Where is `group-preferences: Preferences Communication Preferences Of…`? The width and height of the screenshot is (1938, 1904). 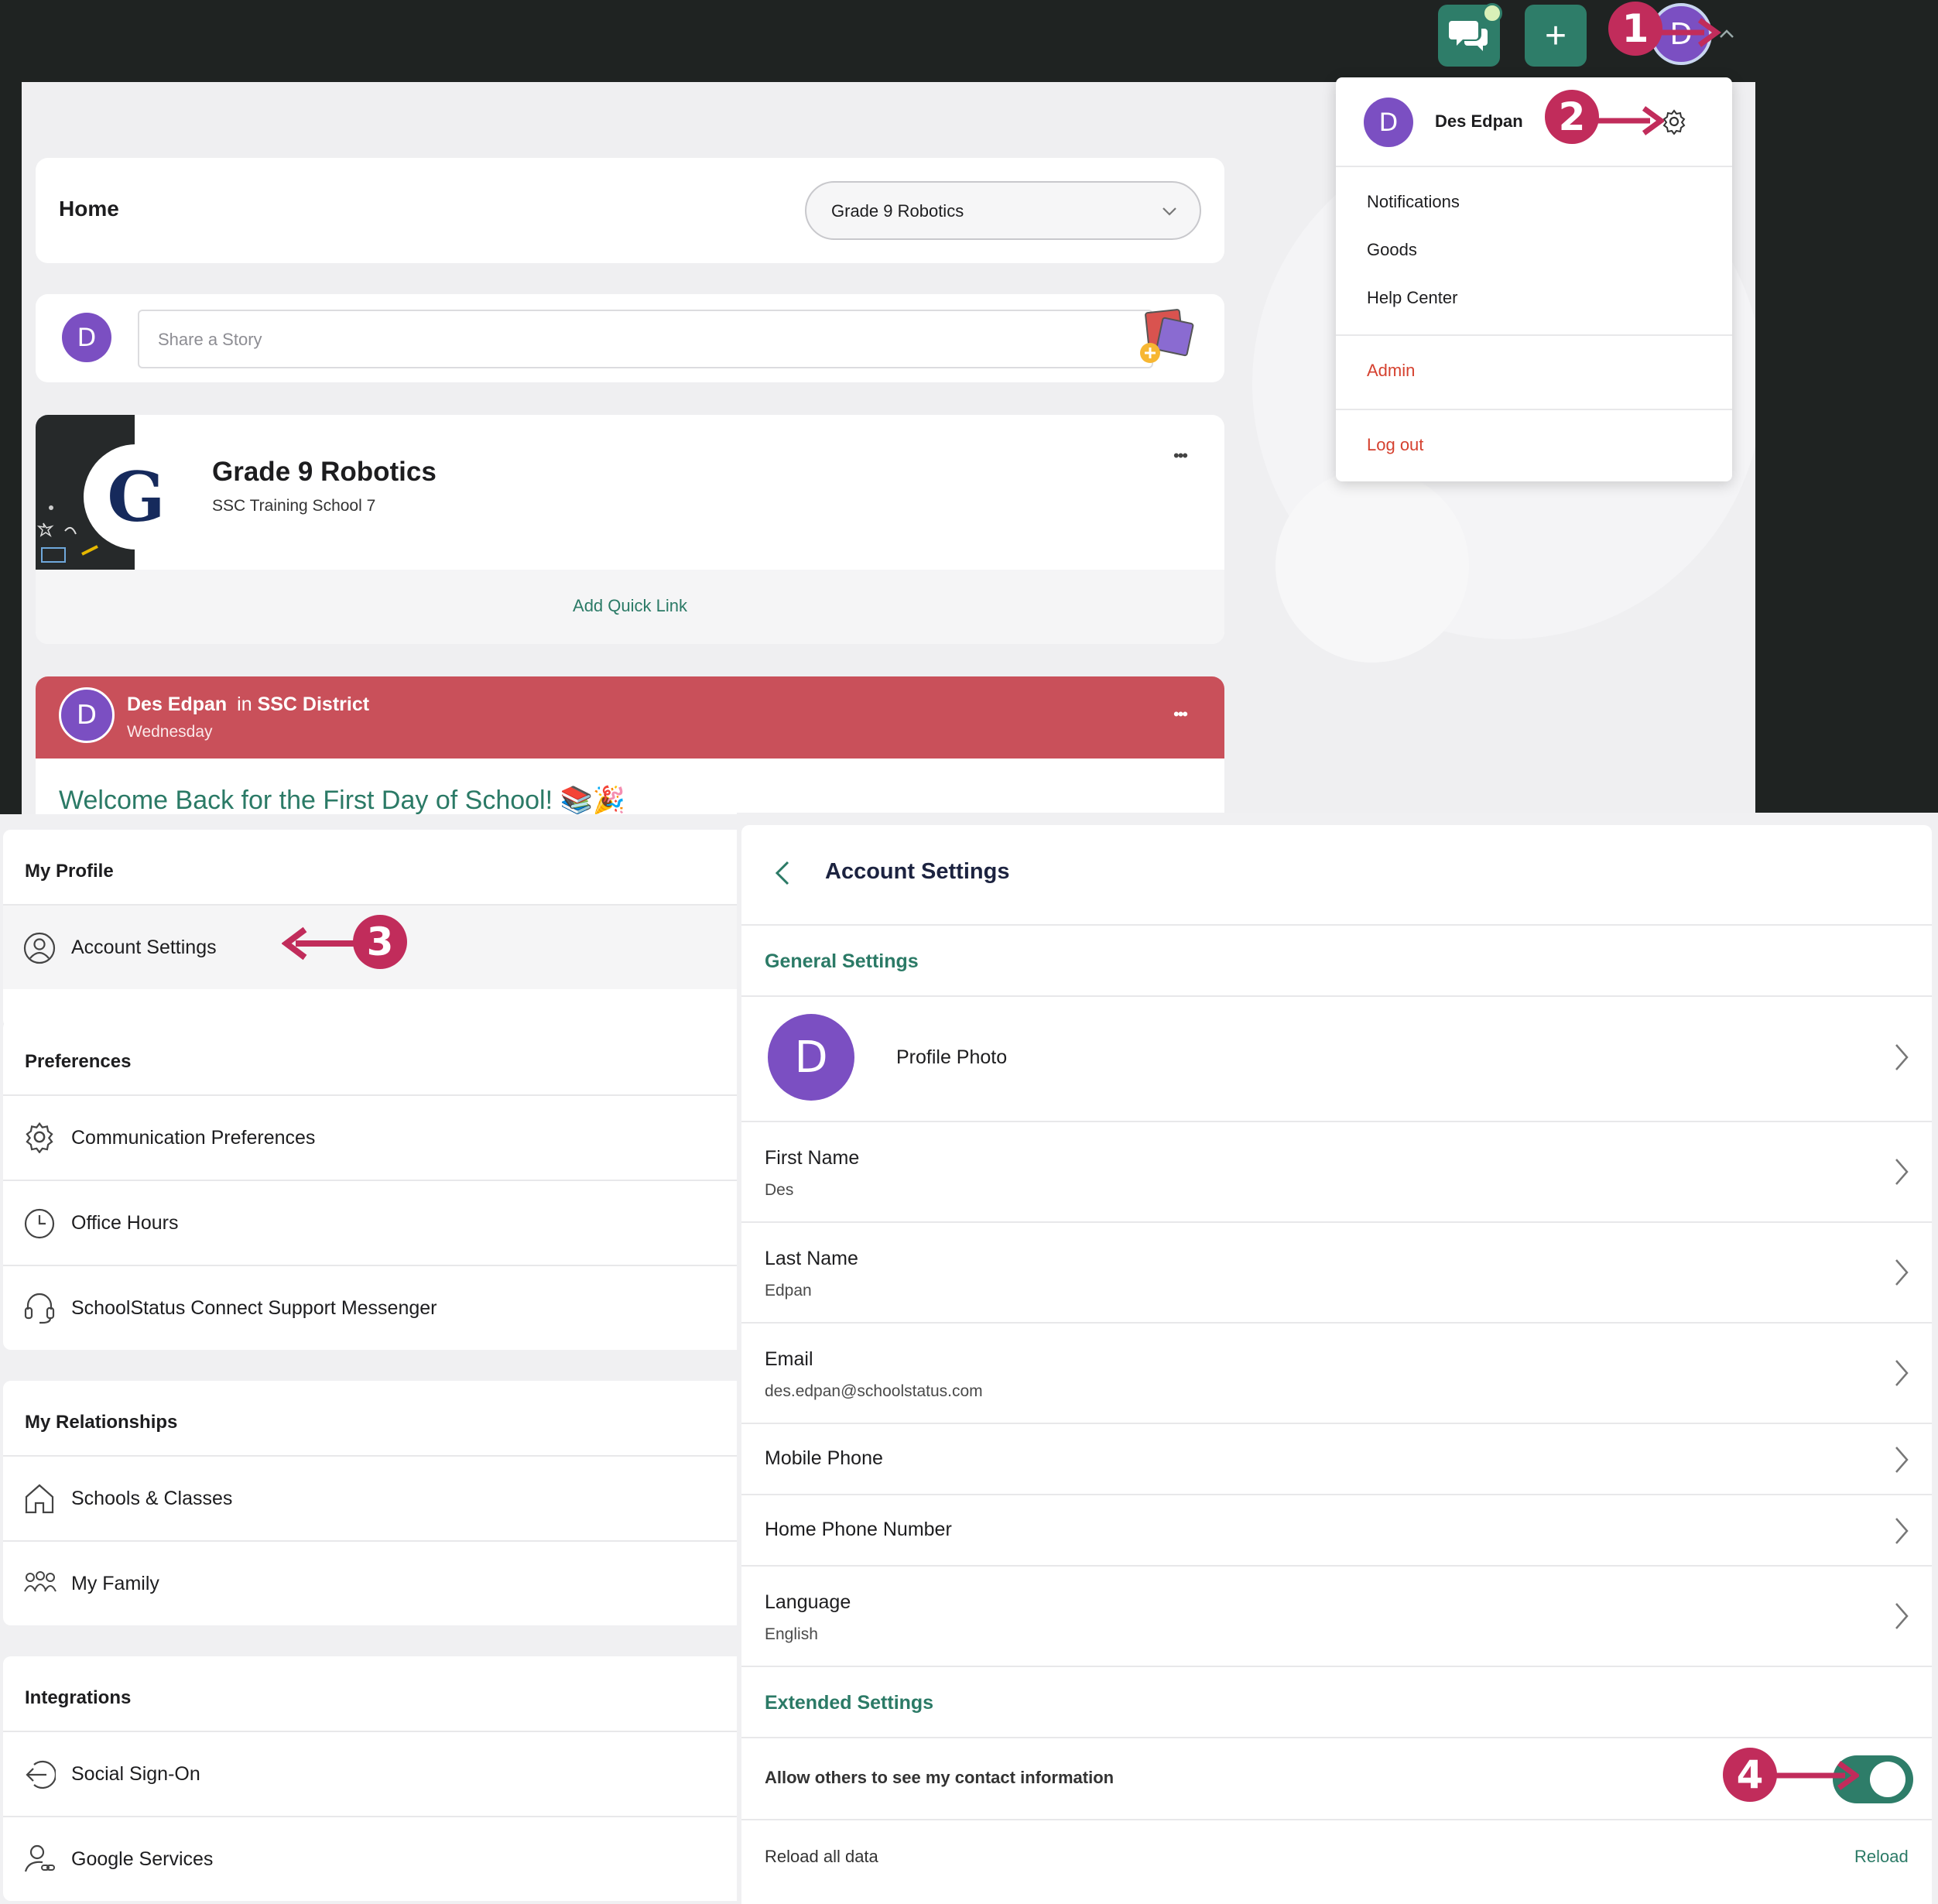 group-preferences: Preferences Communication Preferences Of… is located at coordinates (370, 1185).